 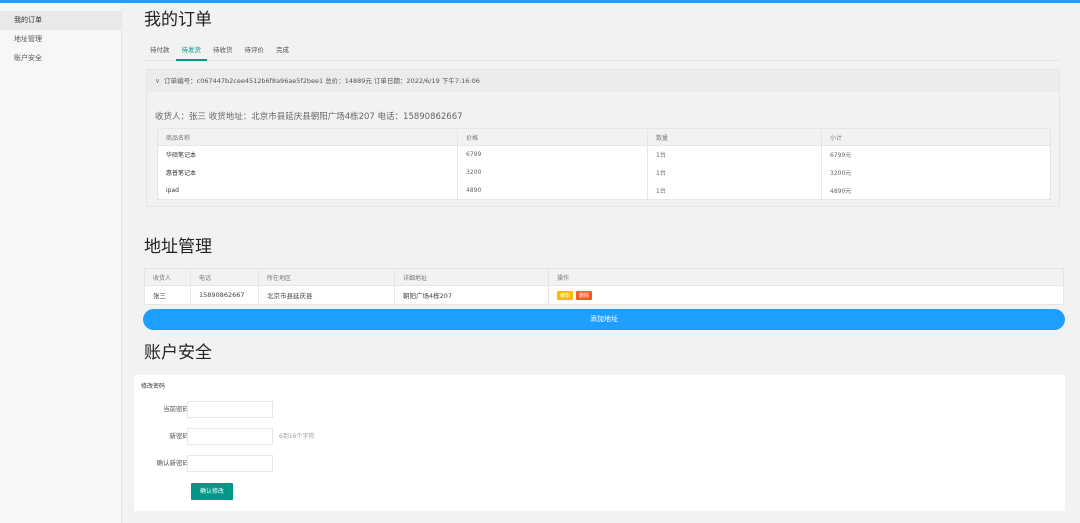 I want to click on chevron-down-icon: ∨, so click(x=157, y=81).